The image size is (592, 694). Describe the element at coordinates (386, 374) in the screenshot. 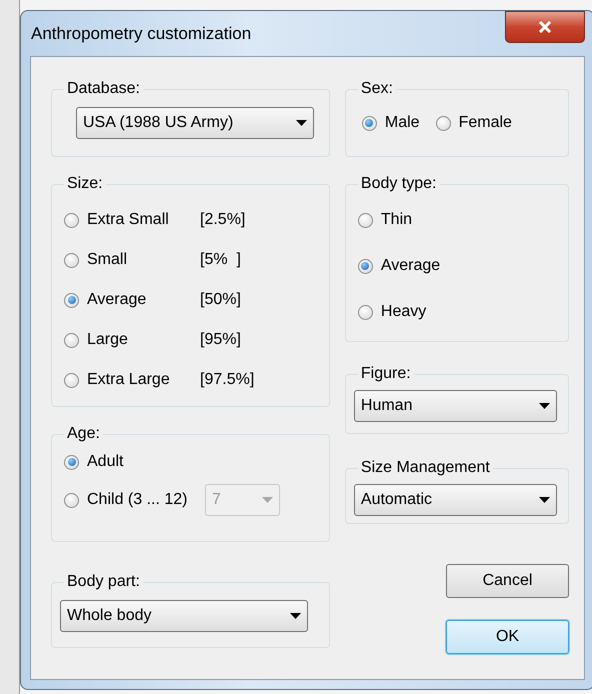

I see `group-label: Figure:` at that location.